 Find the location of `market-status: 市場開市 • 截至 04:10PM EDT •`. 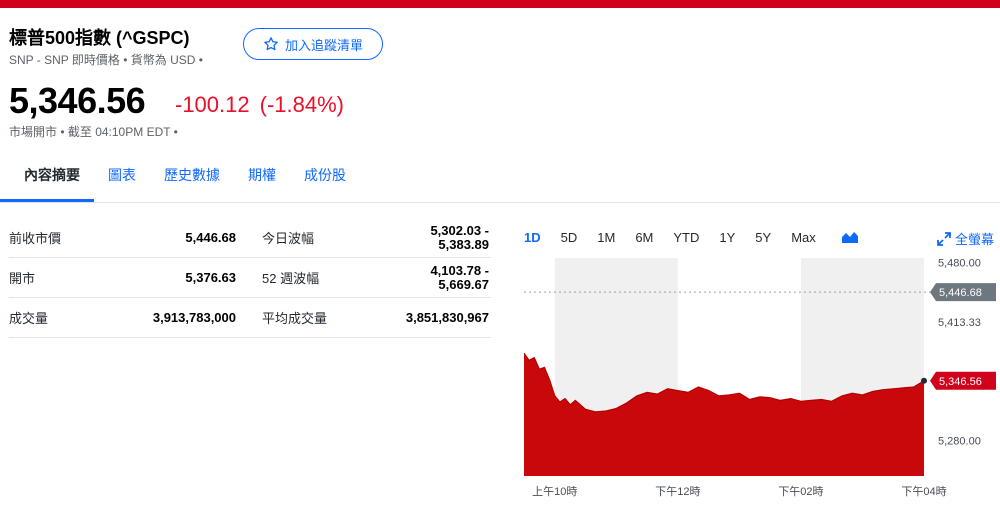

market-status: 市場開市 • 截至 04:10PM EDT • is located at coordinates (93, 132).